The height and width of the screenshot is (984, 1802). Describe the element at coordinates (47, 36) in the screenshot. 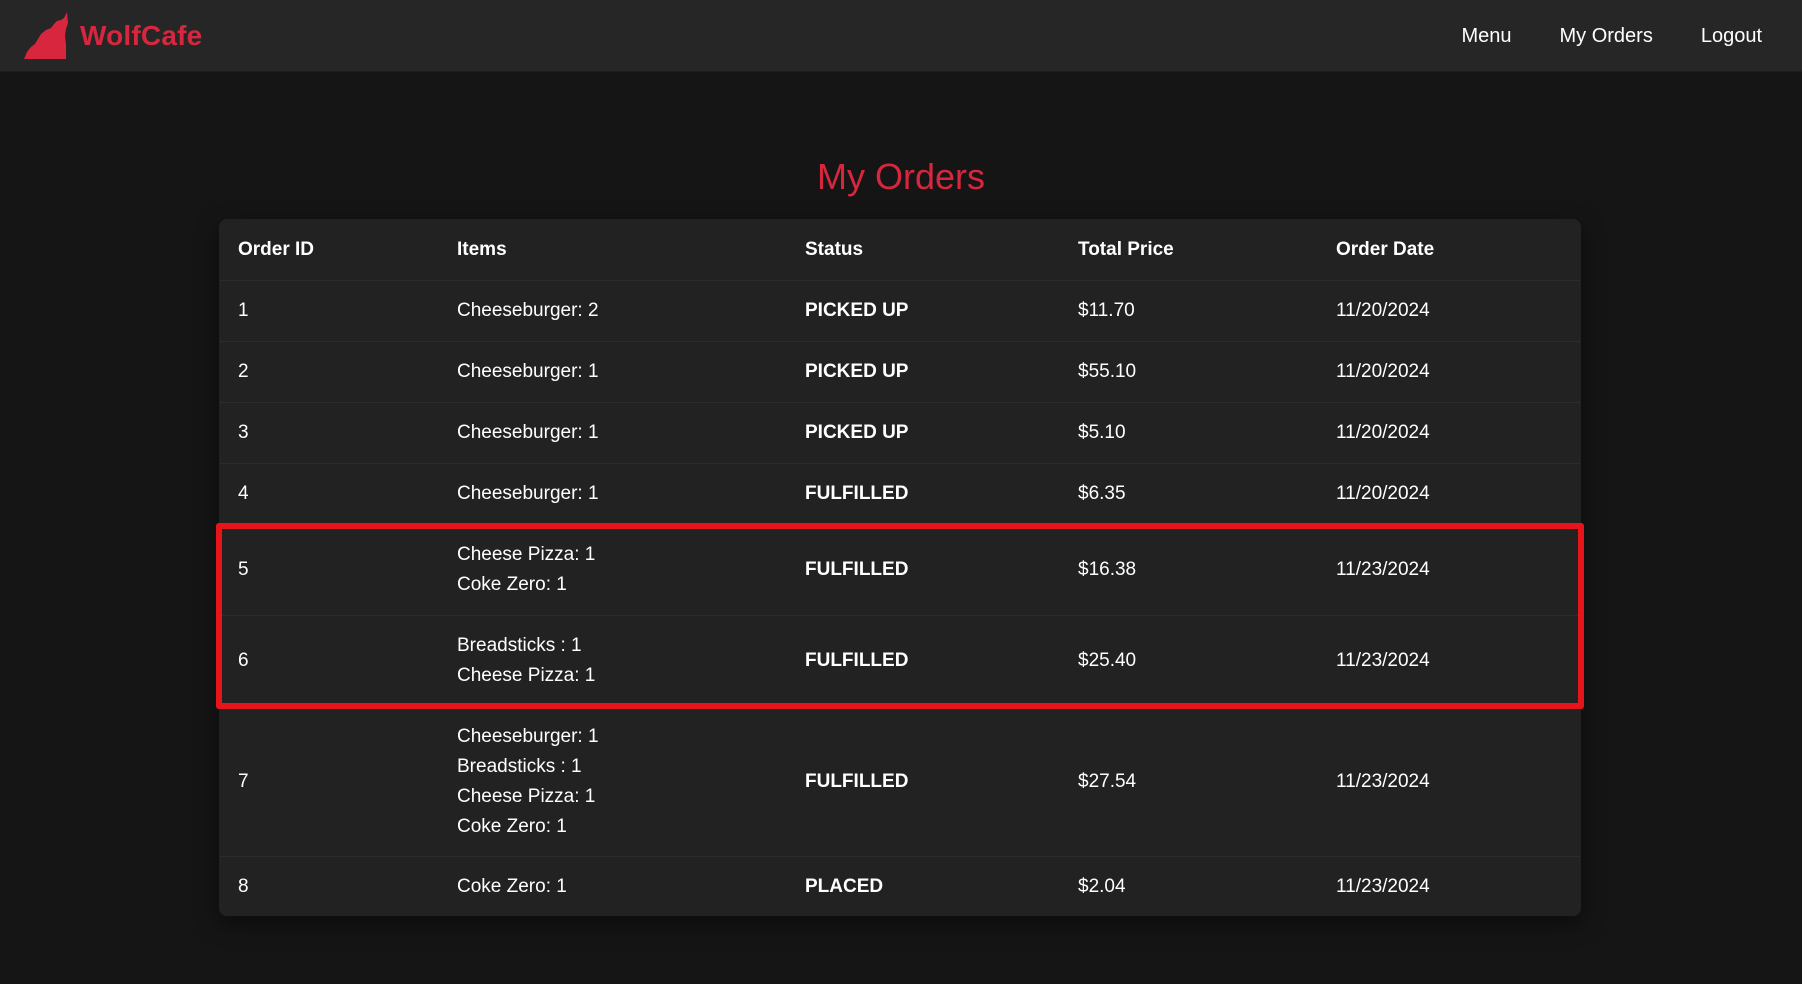

I see `wolf-howling-icon` at that location.